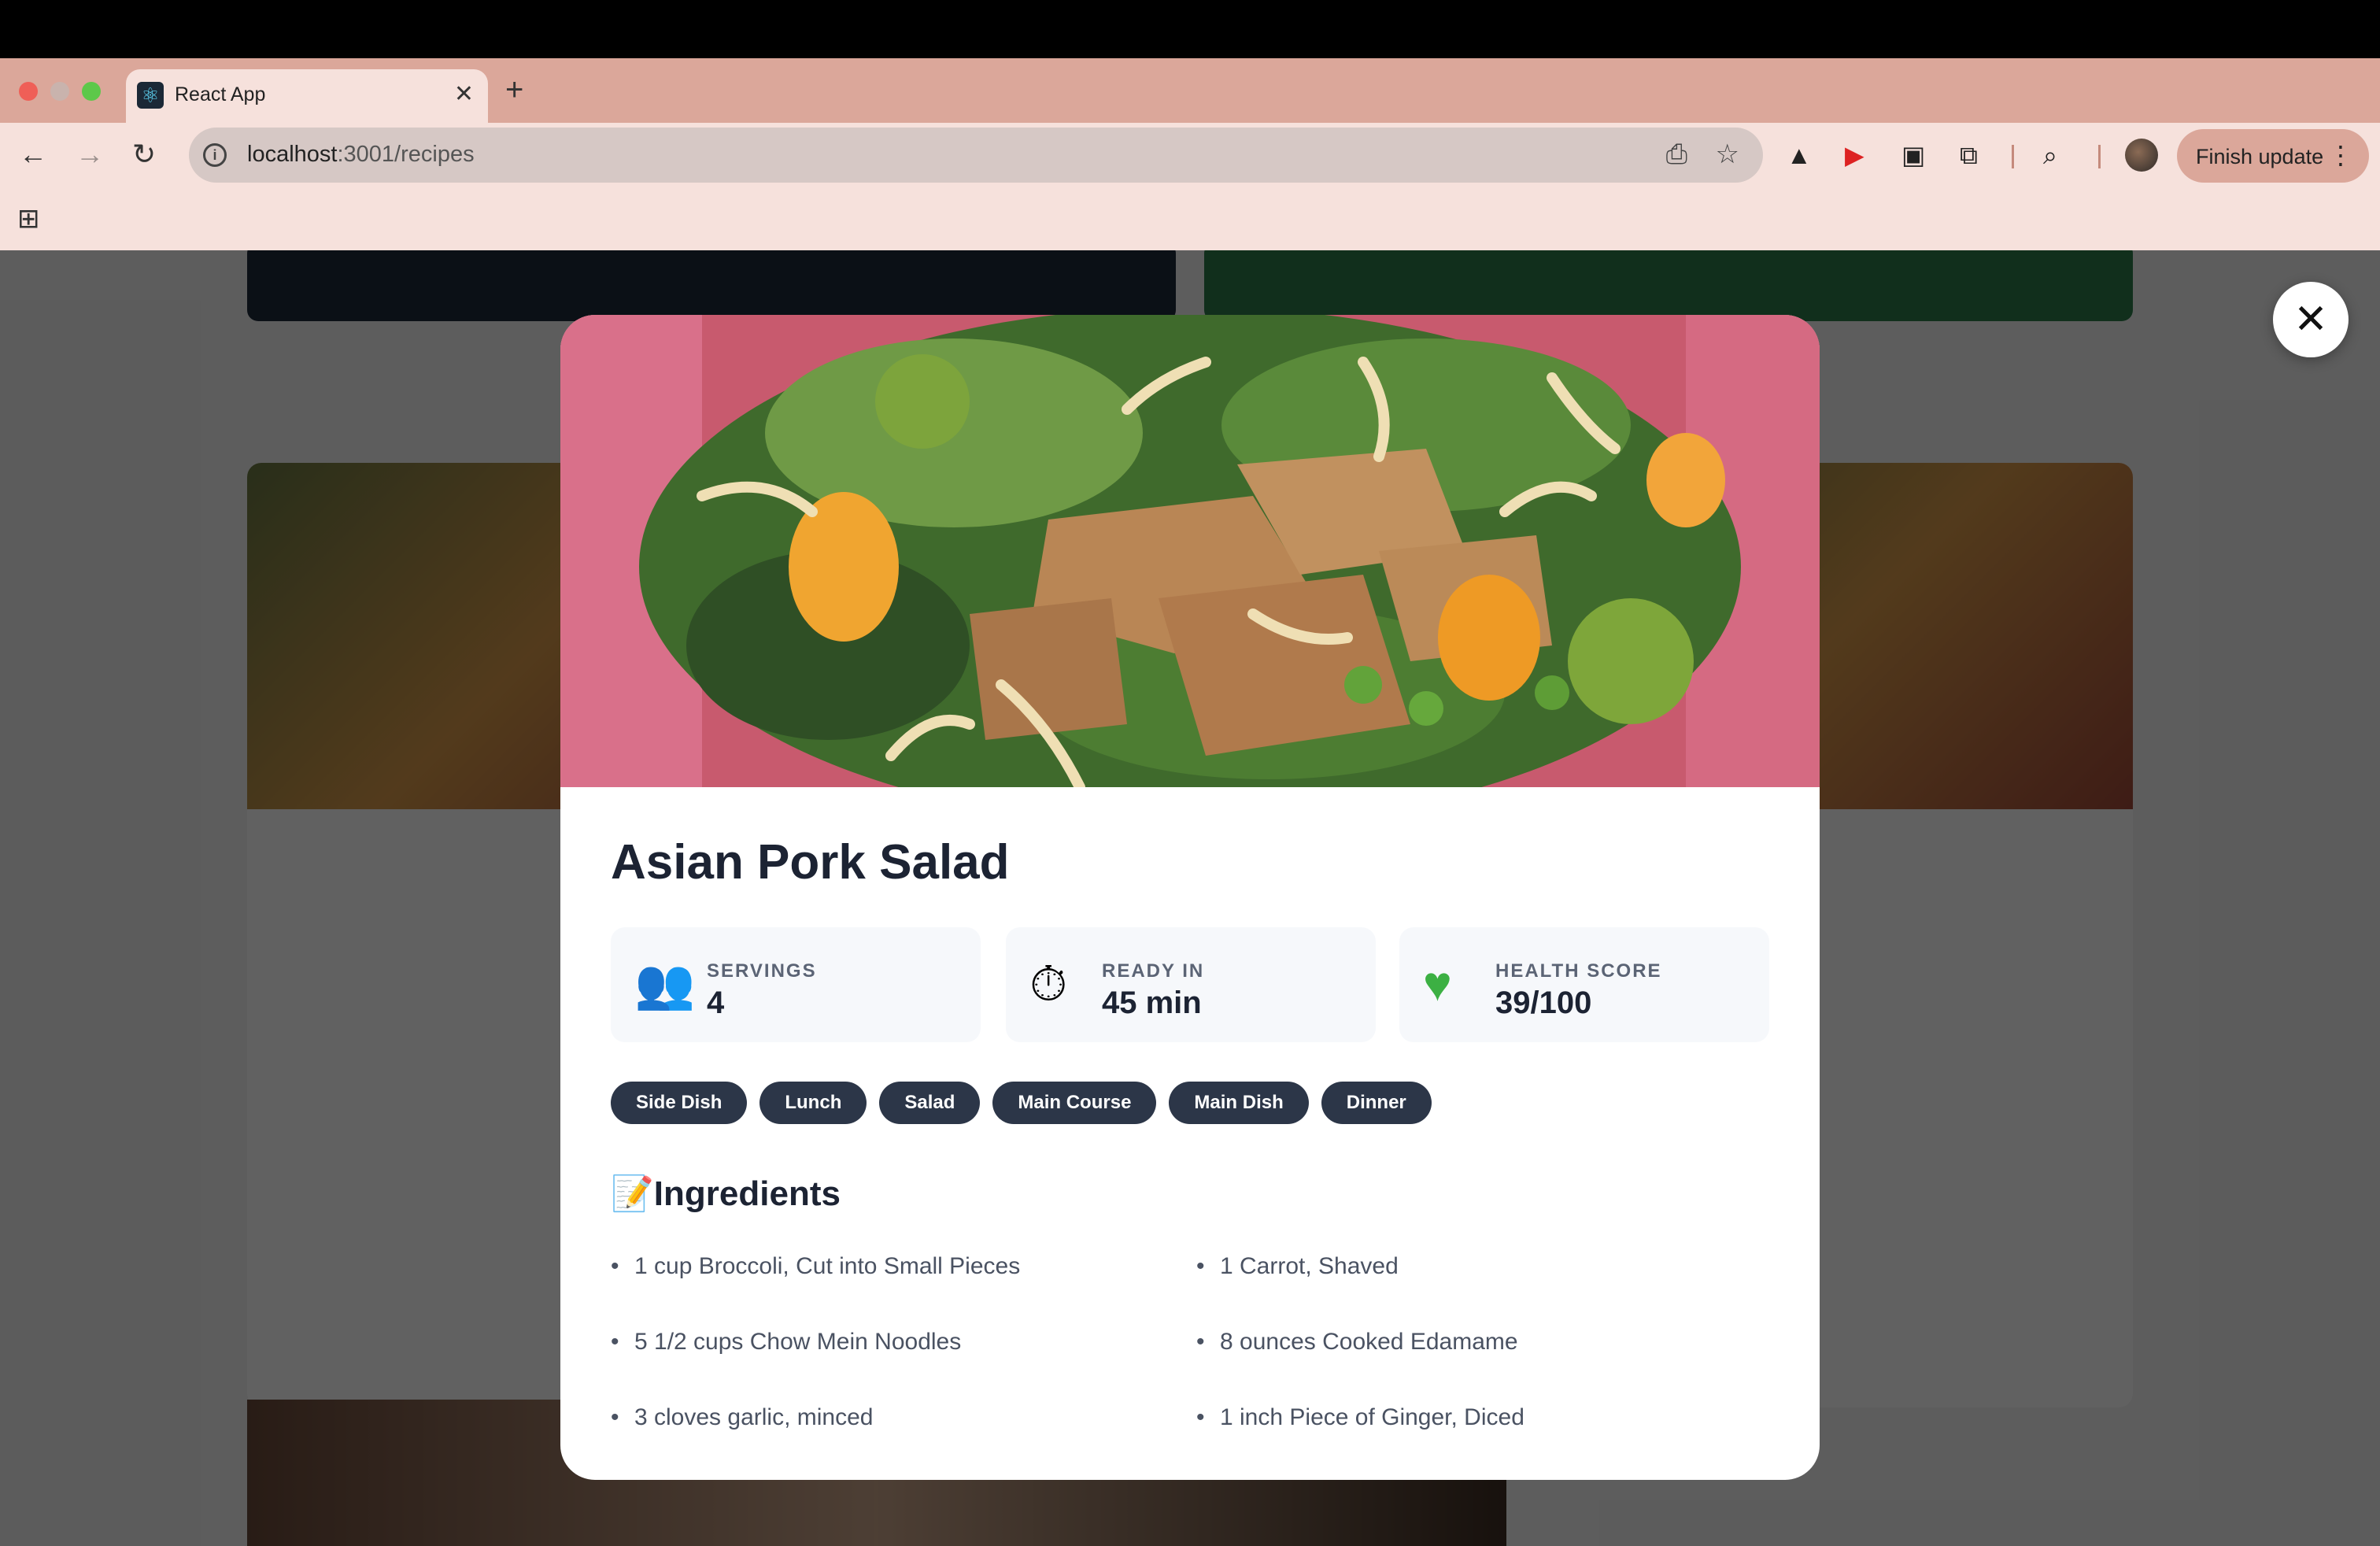  What do you see at coordinates (796, 984) in the screenshot?
I see `servings-stat: 👥 SERVINGS 4` at bounding box center [796, 984].